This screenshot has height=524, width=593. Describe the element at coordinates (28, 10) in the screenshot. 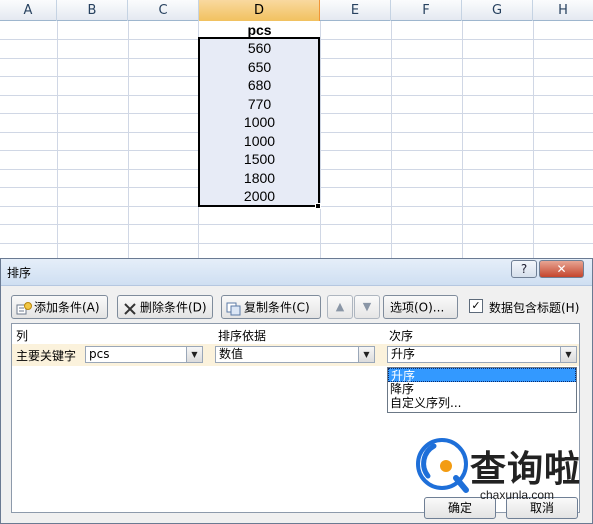

I see `column-header-a: A` at that location.